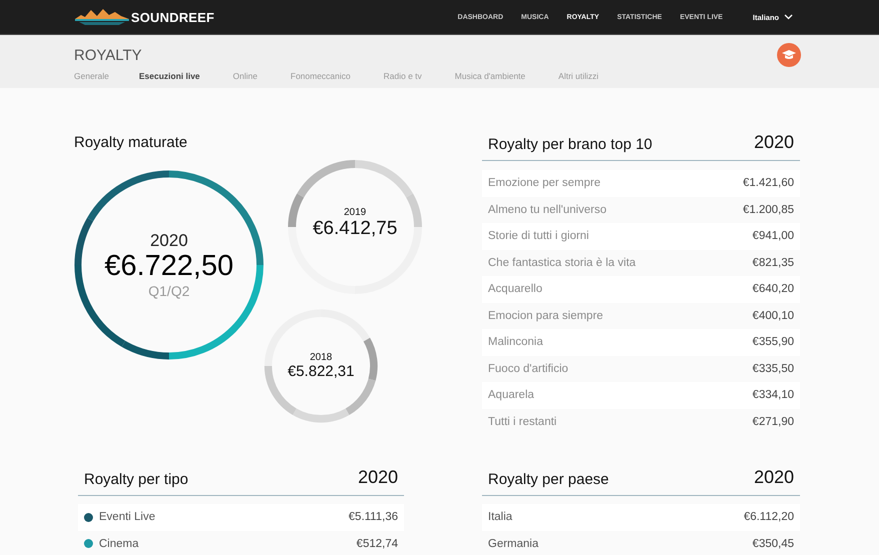 This screenshot has height=555, width=879. What do you see at coordinates (548, 479) in the screenshot?
I see `card-title: Royalty per paese` at bounding box center [548, 479].